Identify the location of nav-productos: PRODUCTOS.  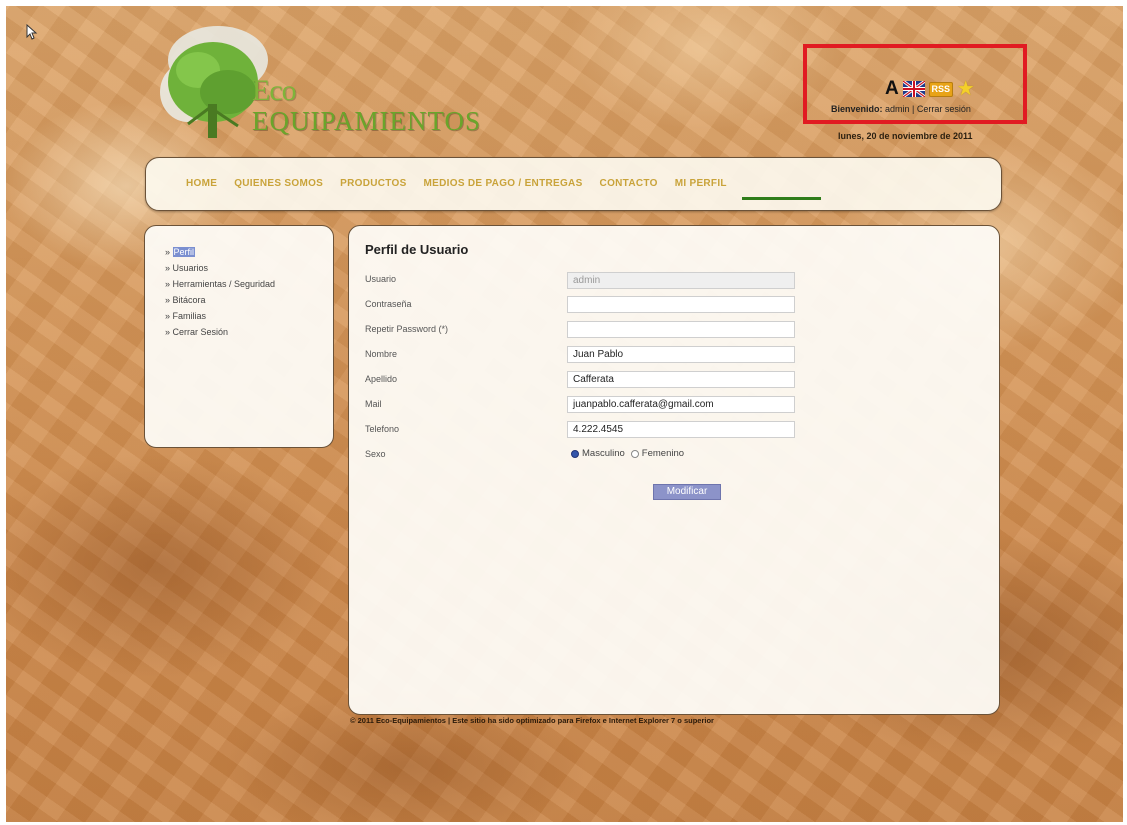
(373, 183).